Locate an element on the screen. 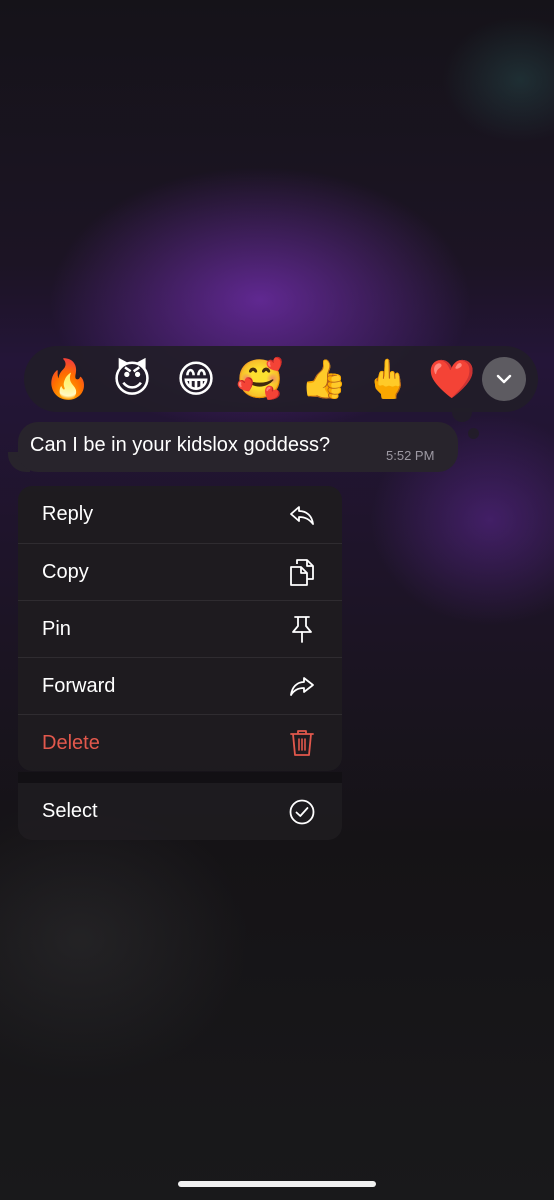  menu-item-copy: Copy is located at coordinates (180, 571).